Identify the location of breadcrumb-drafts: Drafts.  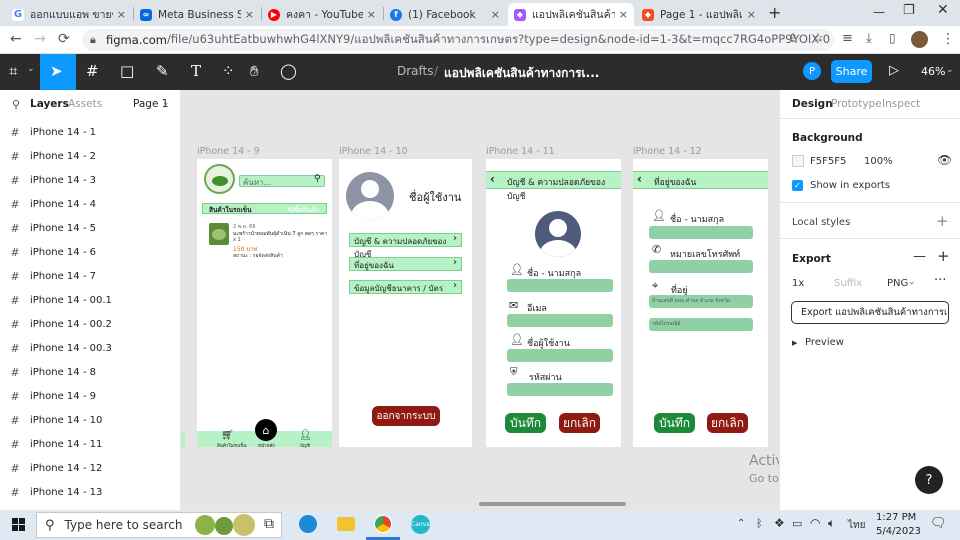
(415, 71).